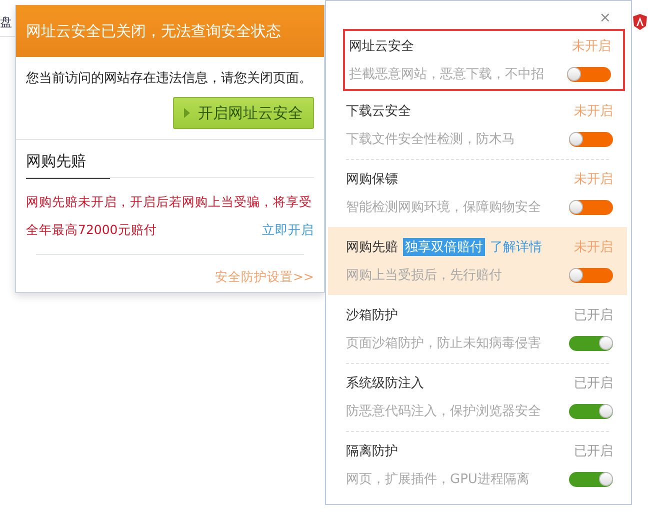  I want to click on play-icon, so click(187, 113).